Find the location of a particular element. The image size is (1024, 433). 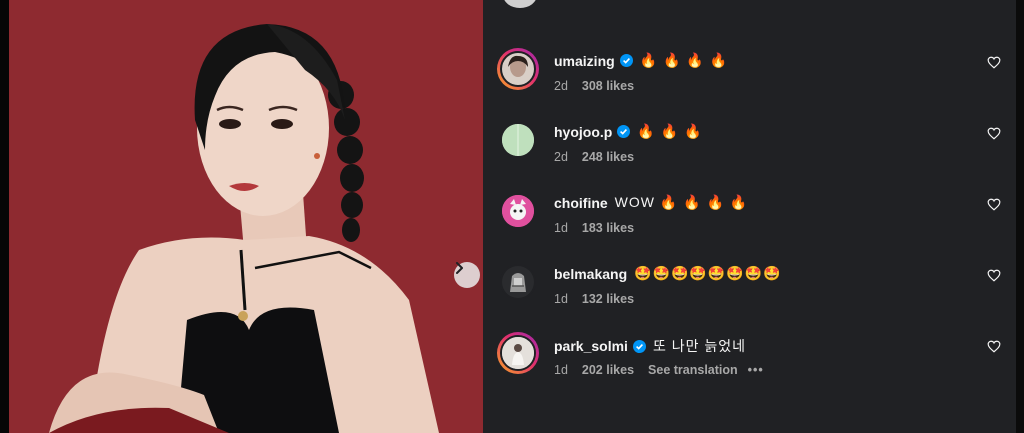

more-options-icon: ••• is located at coordinates (756, 370).